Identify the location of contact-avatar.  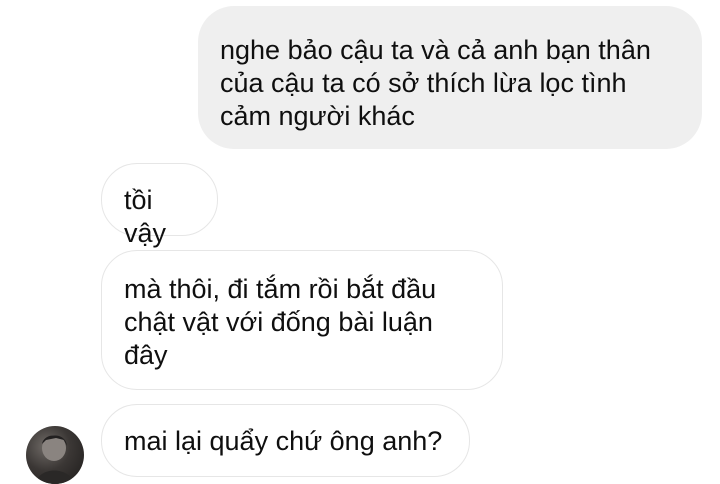
(55, 455).